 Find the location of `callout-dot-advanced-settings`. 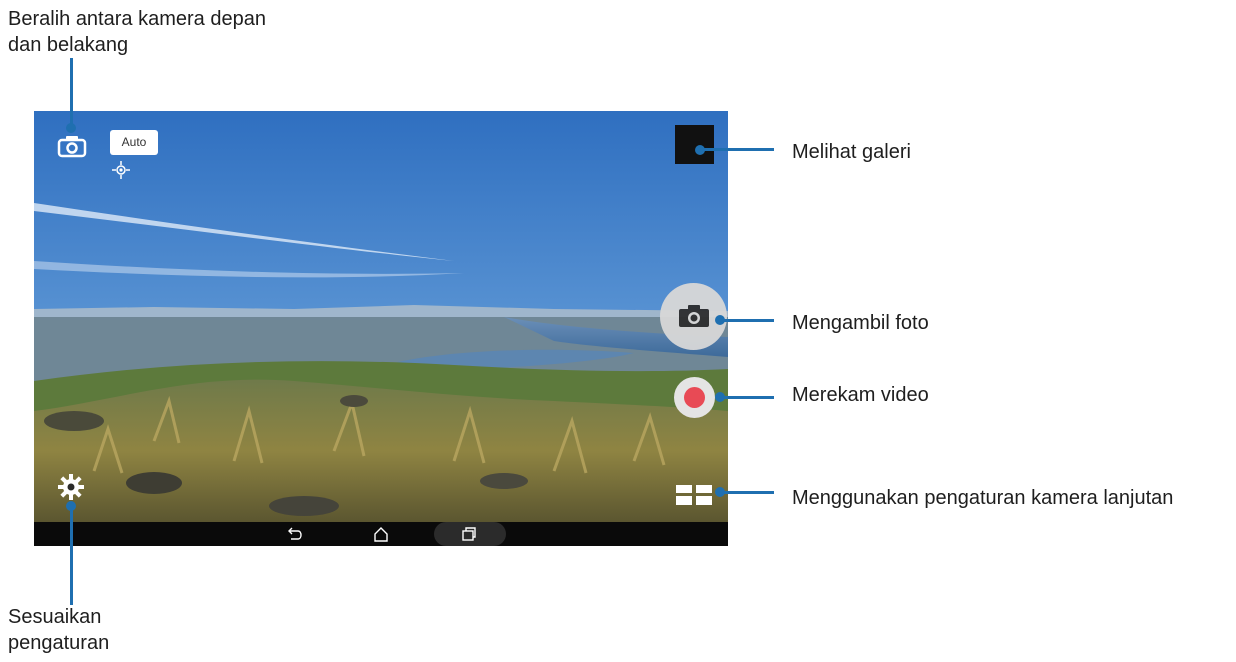

callout-dot-advanced-settings is located at coordinates (720, 492).